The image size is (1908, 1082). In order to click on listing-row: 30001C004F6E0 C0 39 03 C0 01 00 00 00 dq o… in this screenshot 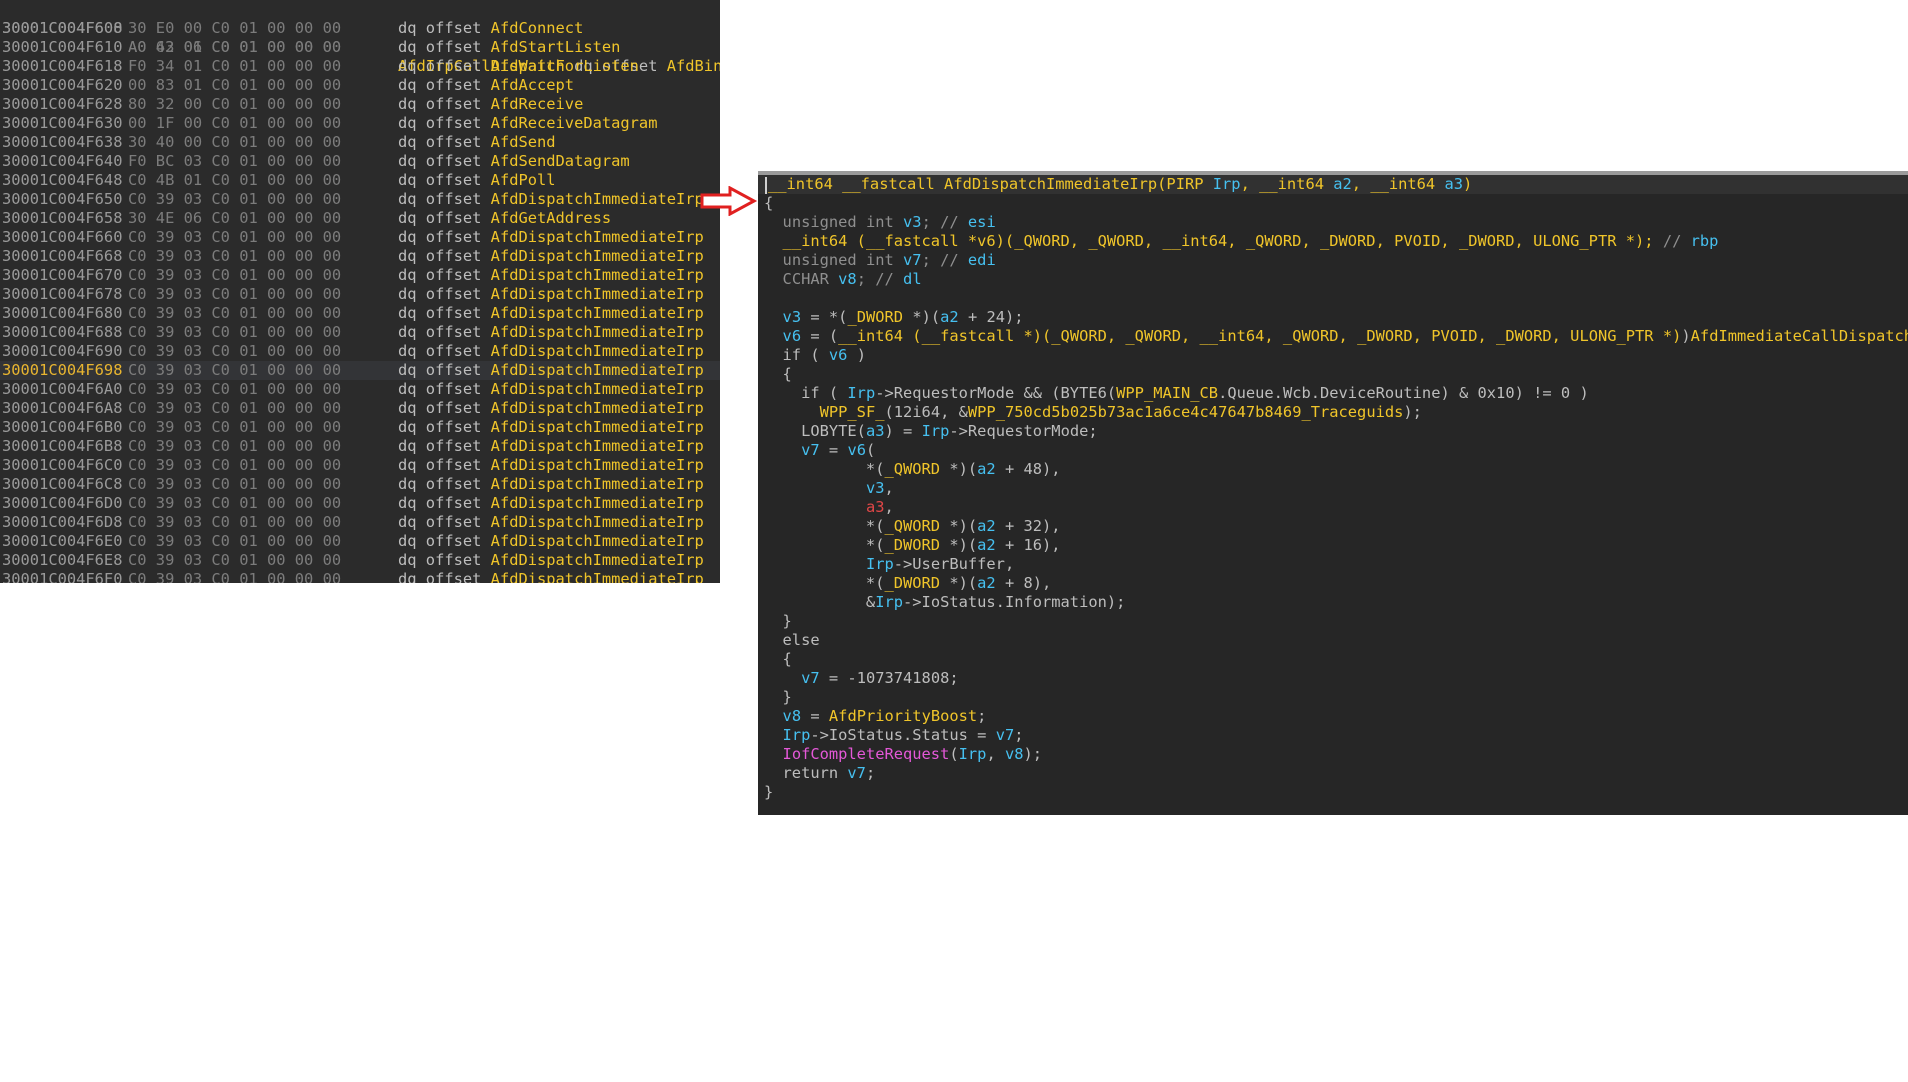, I will do `click(360, 541)`.